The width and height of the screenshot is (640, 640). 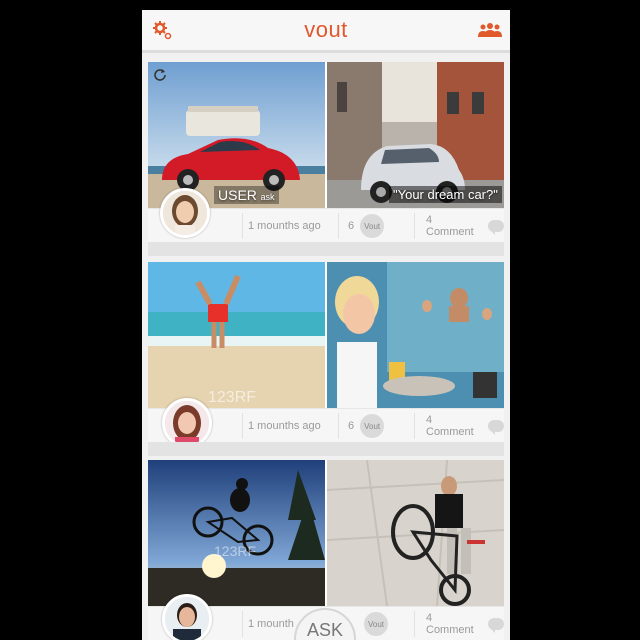 What do you see at coordinates (267, 197) in the screenshot?
I see `author-action: ask` at bounding box center [267, 197].